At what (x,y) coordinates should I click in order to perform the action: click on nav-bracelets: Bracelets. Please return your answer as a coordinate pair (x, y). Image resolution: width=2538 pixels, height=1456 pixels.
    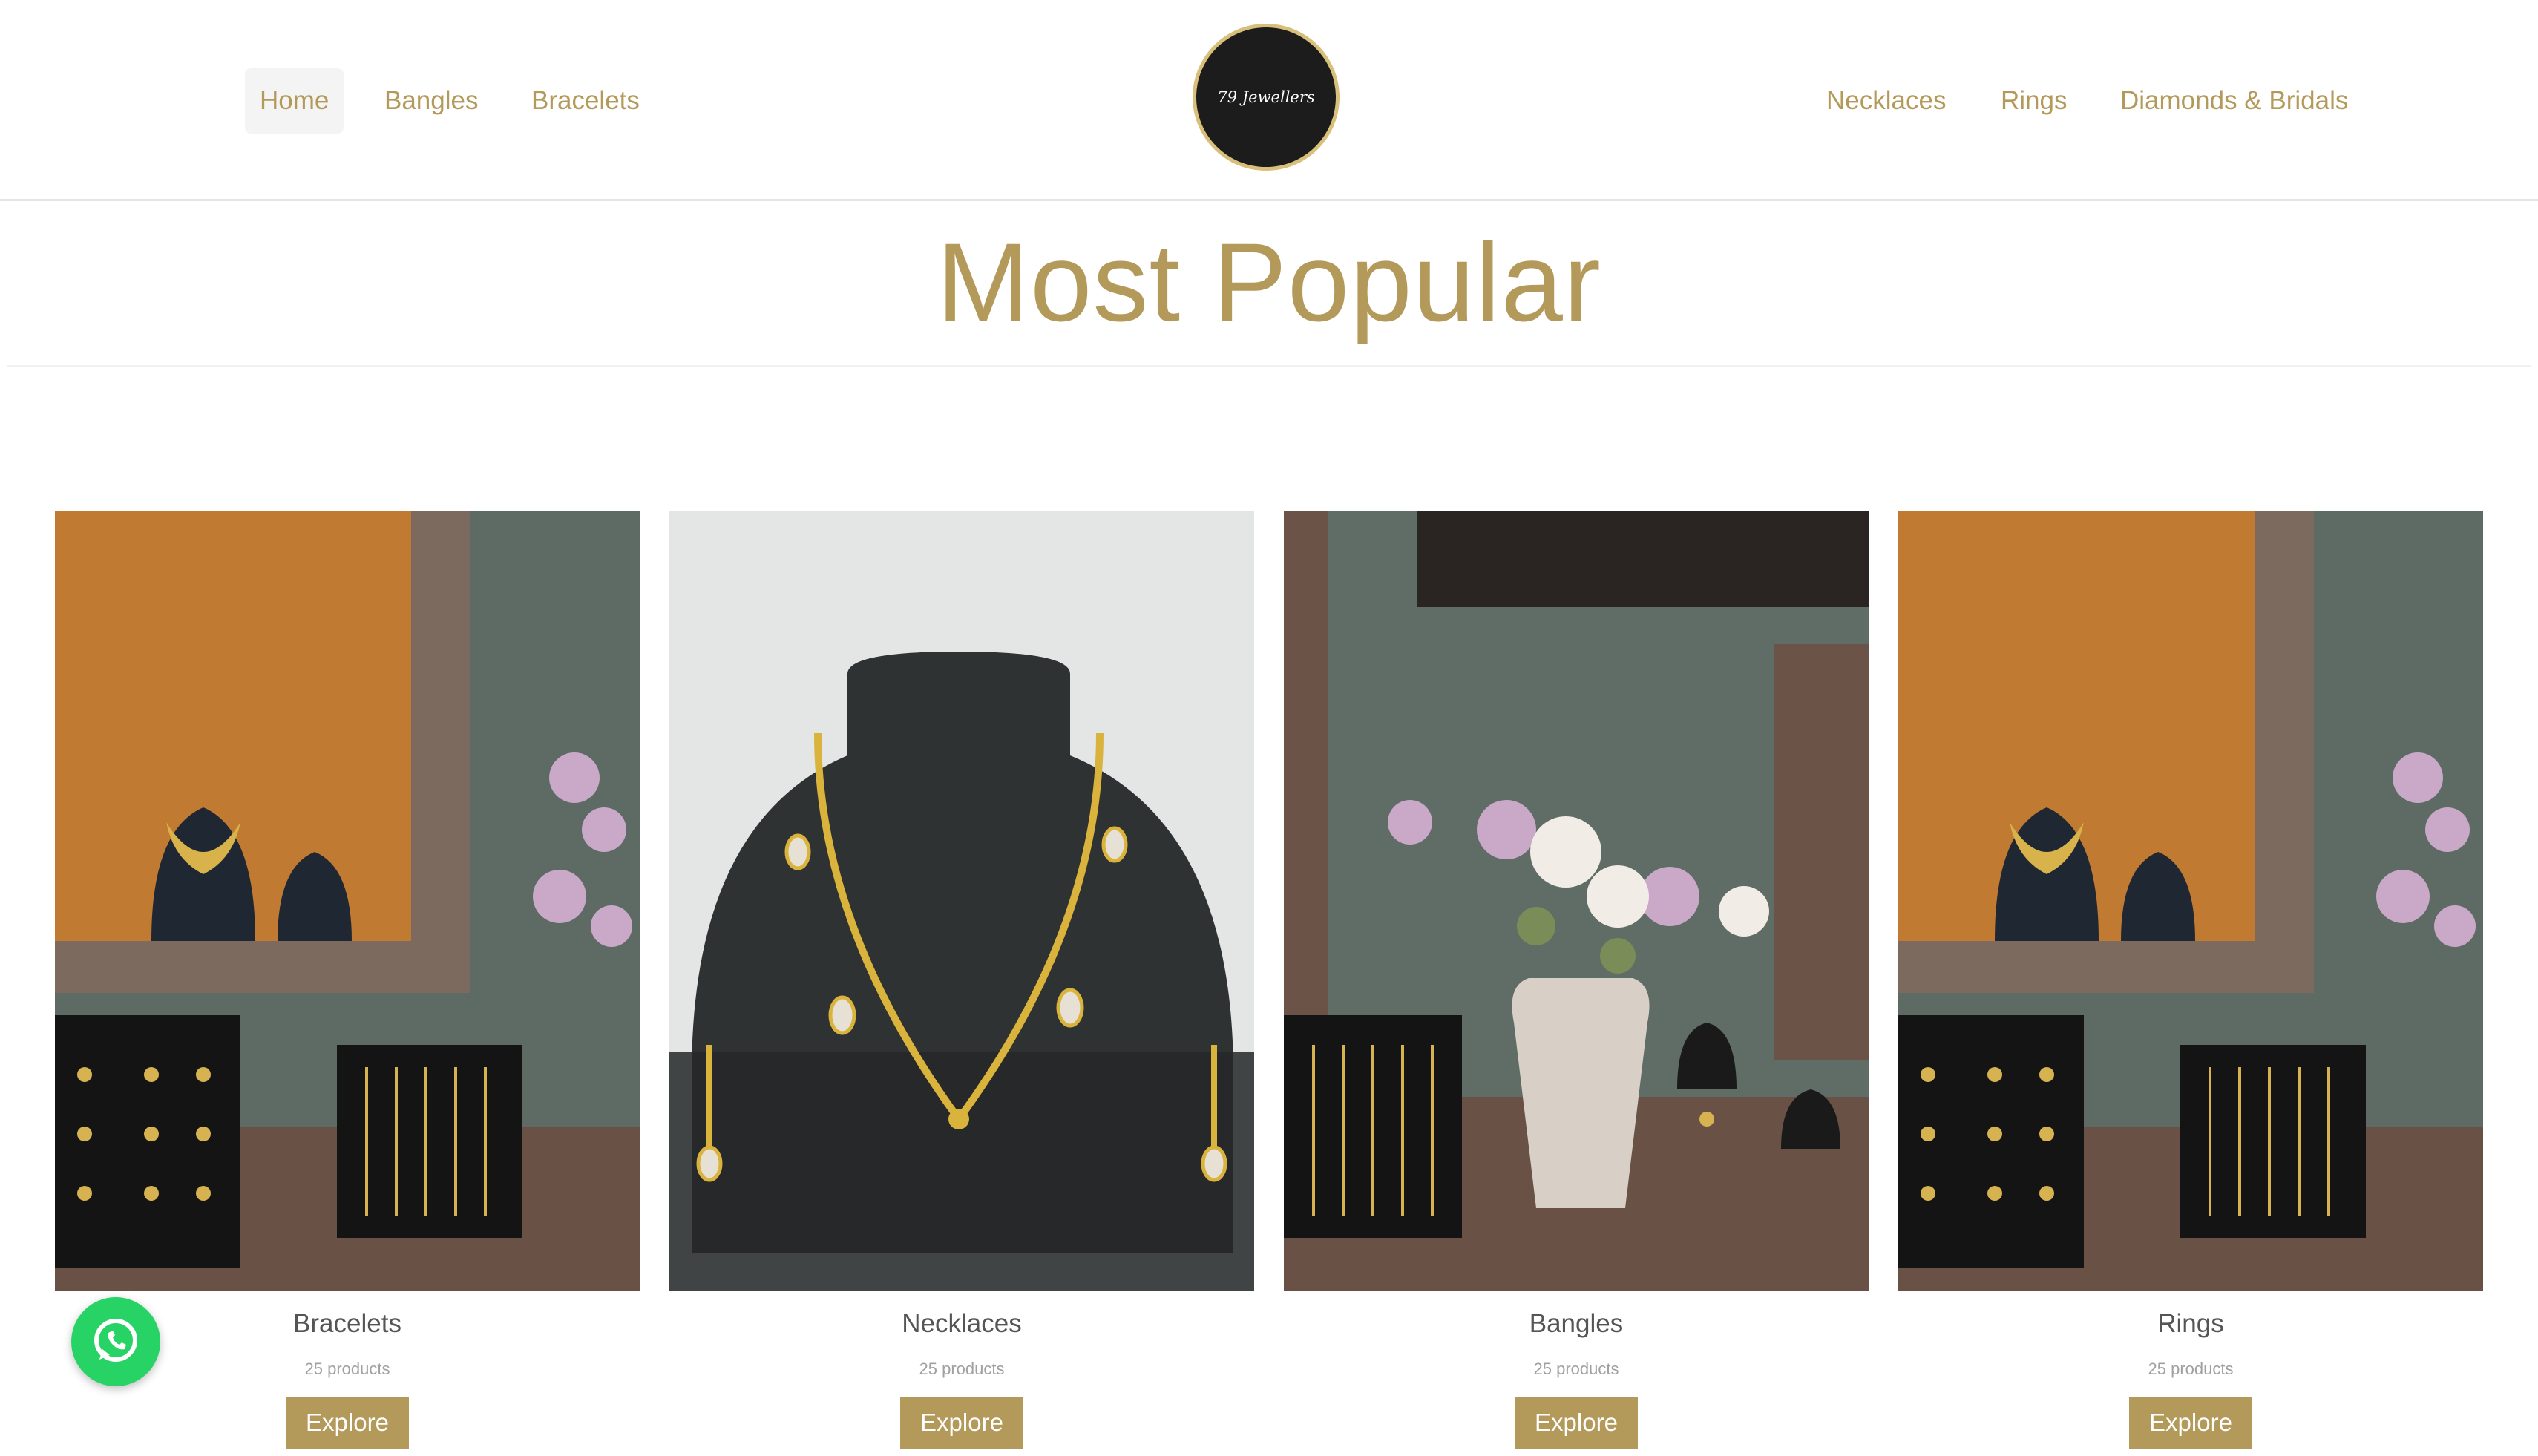
    Looking at the image, I should click on (585, 101).